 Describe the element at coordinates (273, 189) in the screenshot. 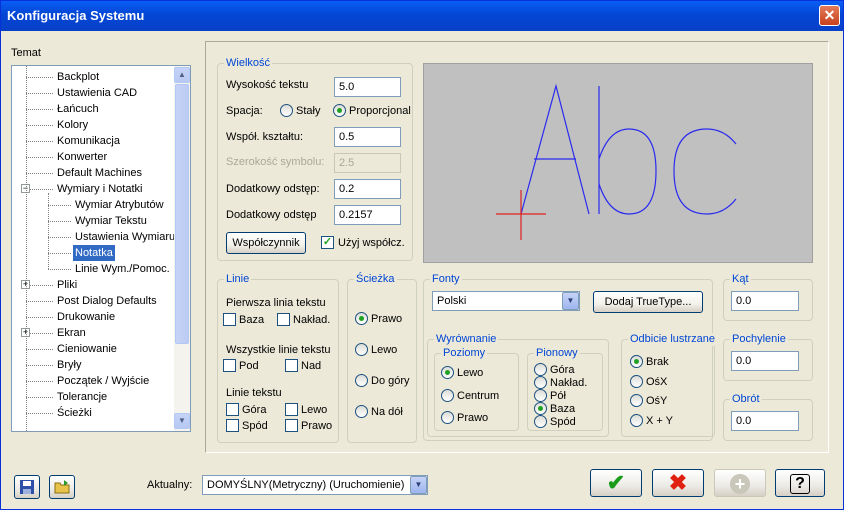

I see `extra-gap-1-label: Dodatkowy odstęp:` at that location.